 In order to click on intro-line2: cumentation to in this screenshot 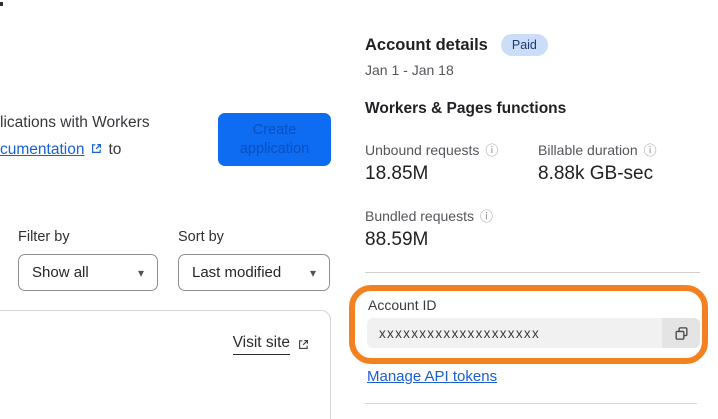, I will do `click(75, 149)`.